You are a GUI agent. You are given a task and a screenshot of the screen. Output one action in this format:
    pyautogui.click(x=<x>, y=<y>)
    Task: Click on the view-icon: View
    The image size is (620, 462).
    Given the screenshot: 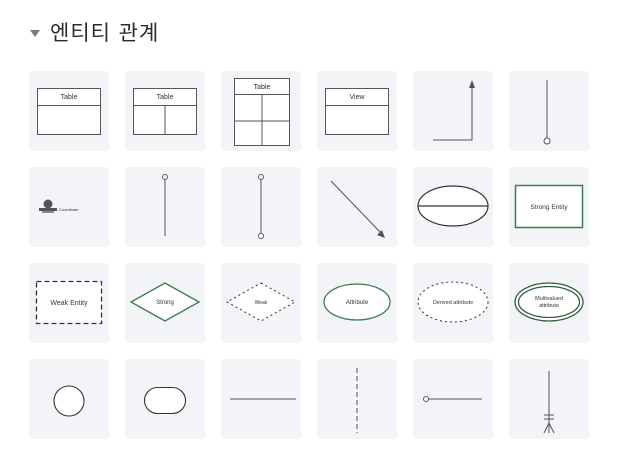 What is the action you would take?
    pyautogui.click(x=357, y=111)
    